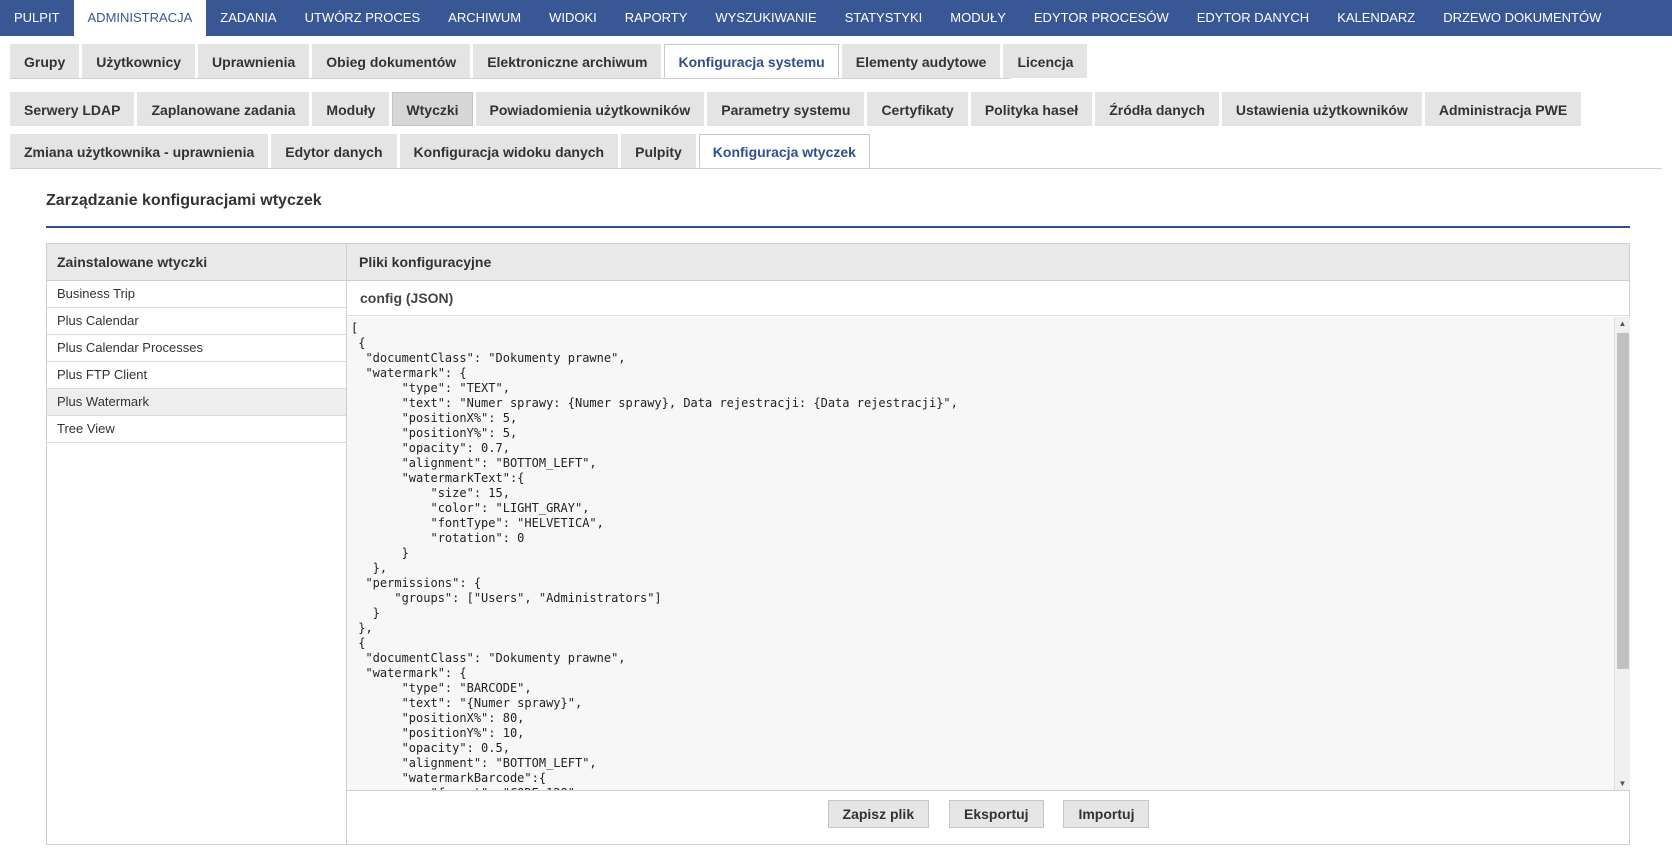 This screenshot has width=1672, height=861. I want to click on nav-administracja: ADMINISTRACJA, so click(140, 18).